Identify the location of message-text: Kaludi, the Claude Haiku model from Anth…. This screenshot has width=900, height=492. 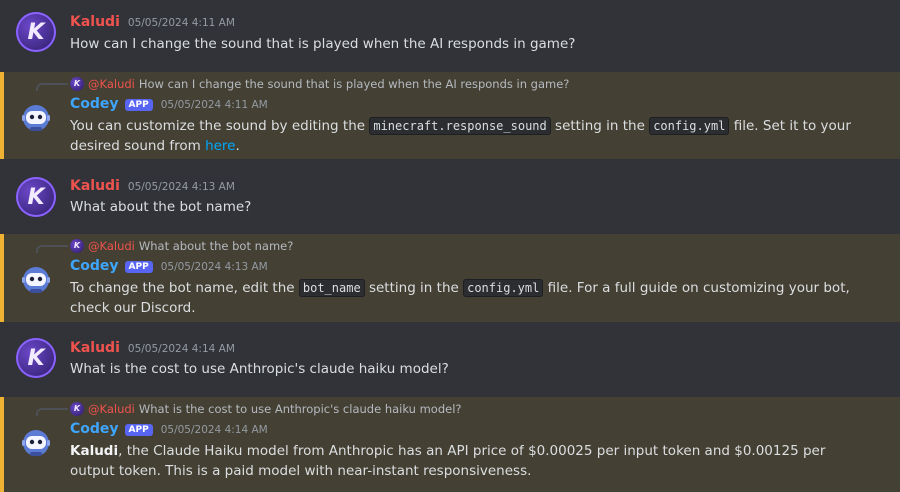
(465, 461).